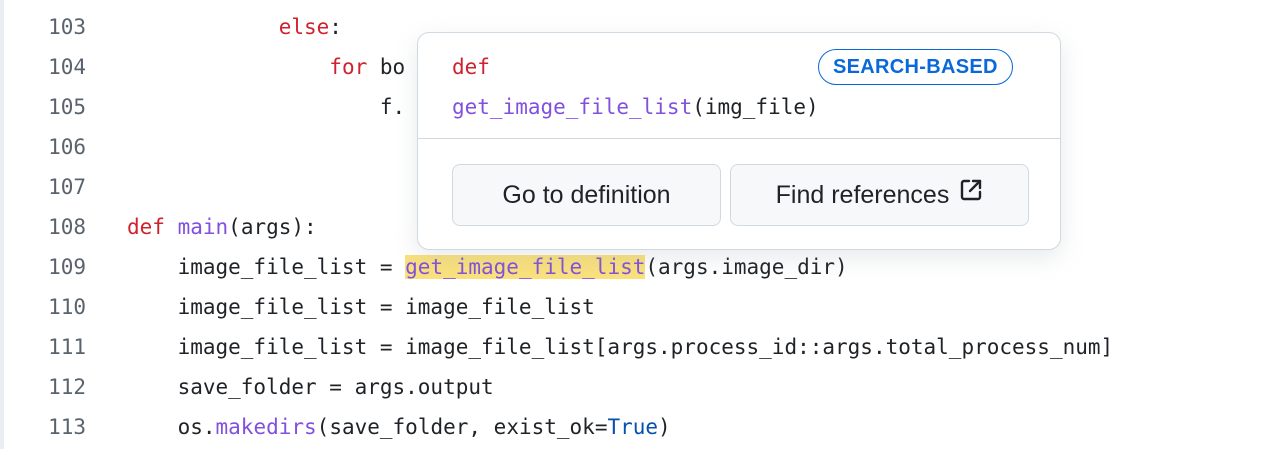  Describe the element at coordinates (572, 107) in the screenshot. I see `popover-function-name: get_image_file_list` at that location.